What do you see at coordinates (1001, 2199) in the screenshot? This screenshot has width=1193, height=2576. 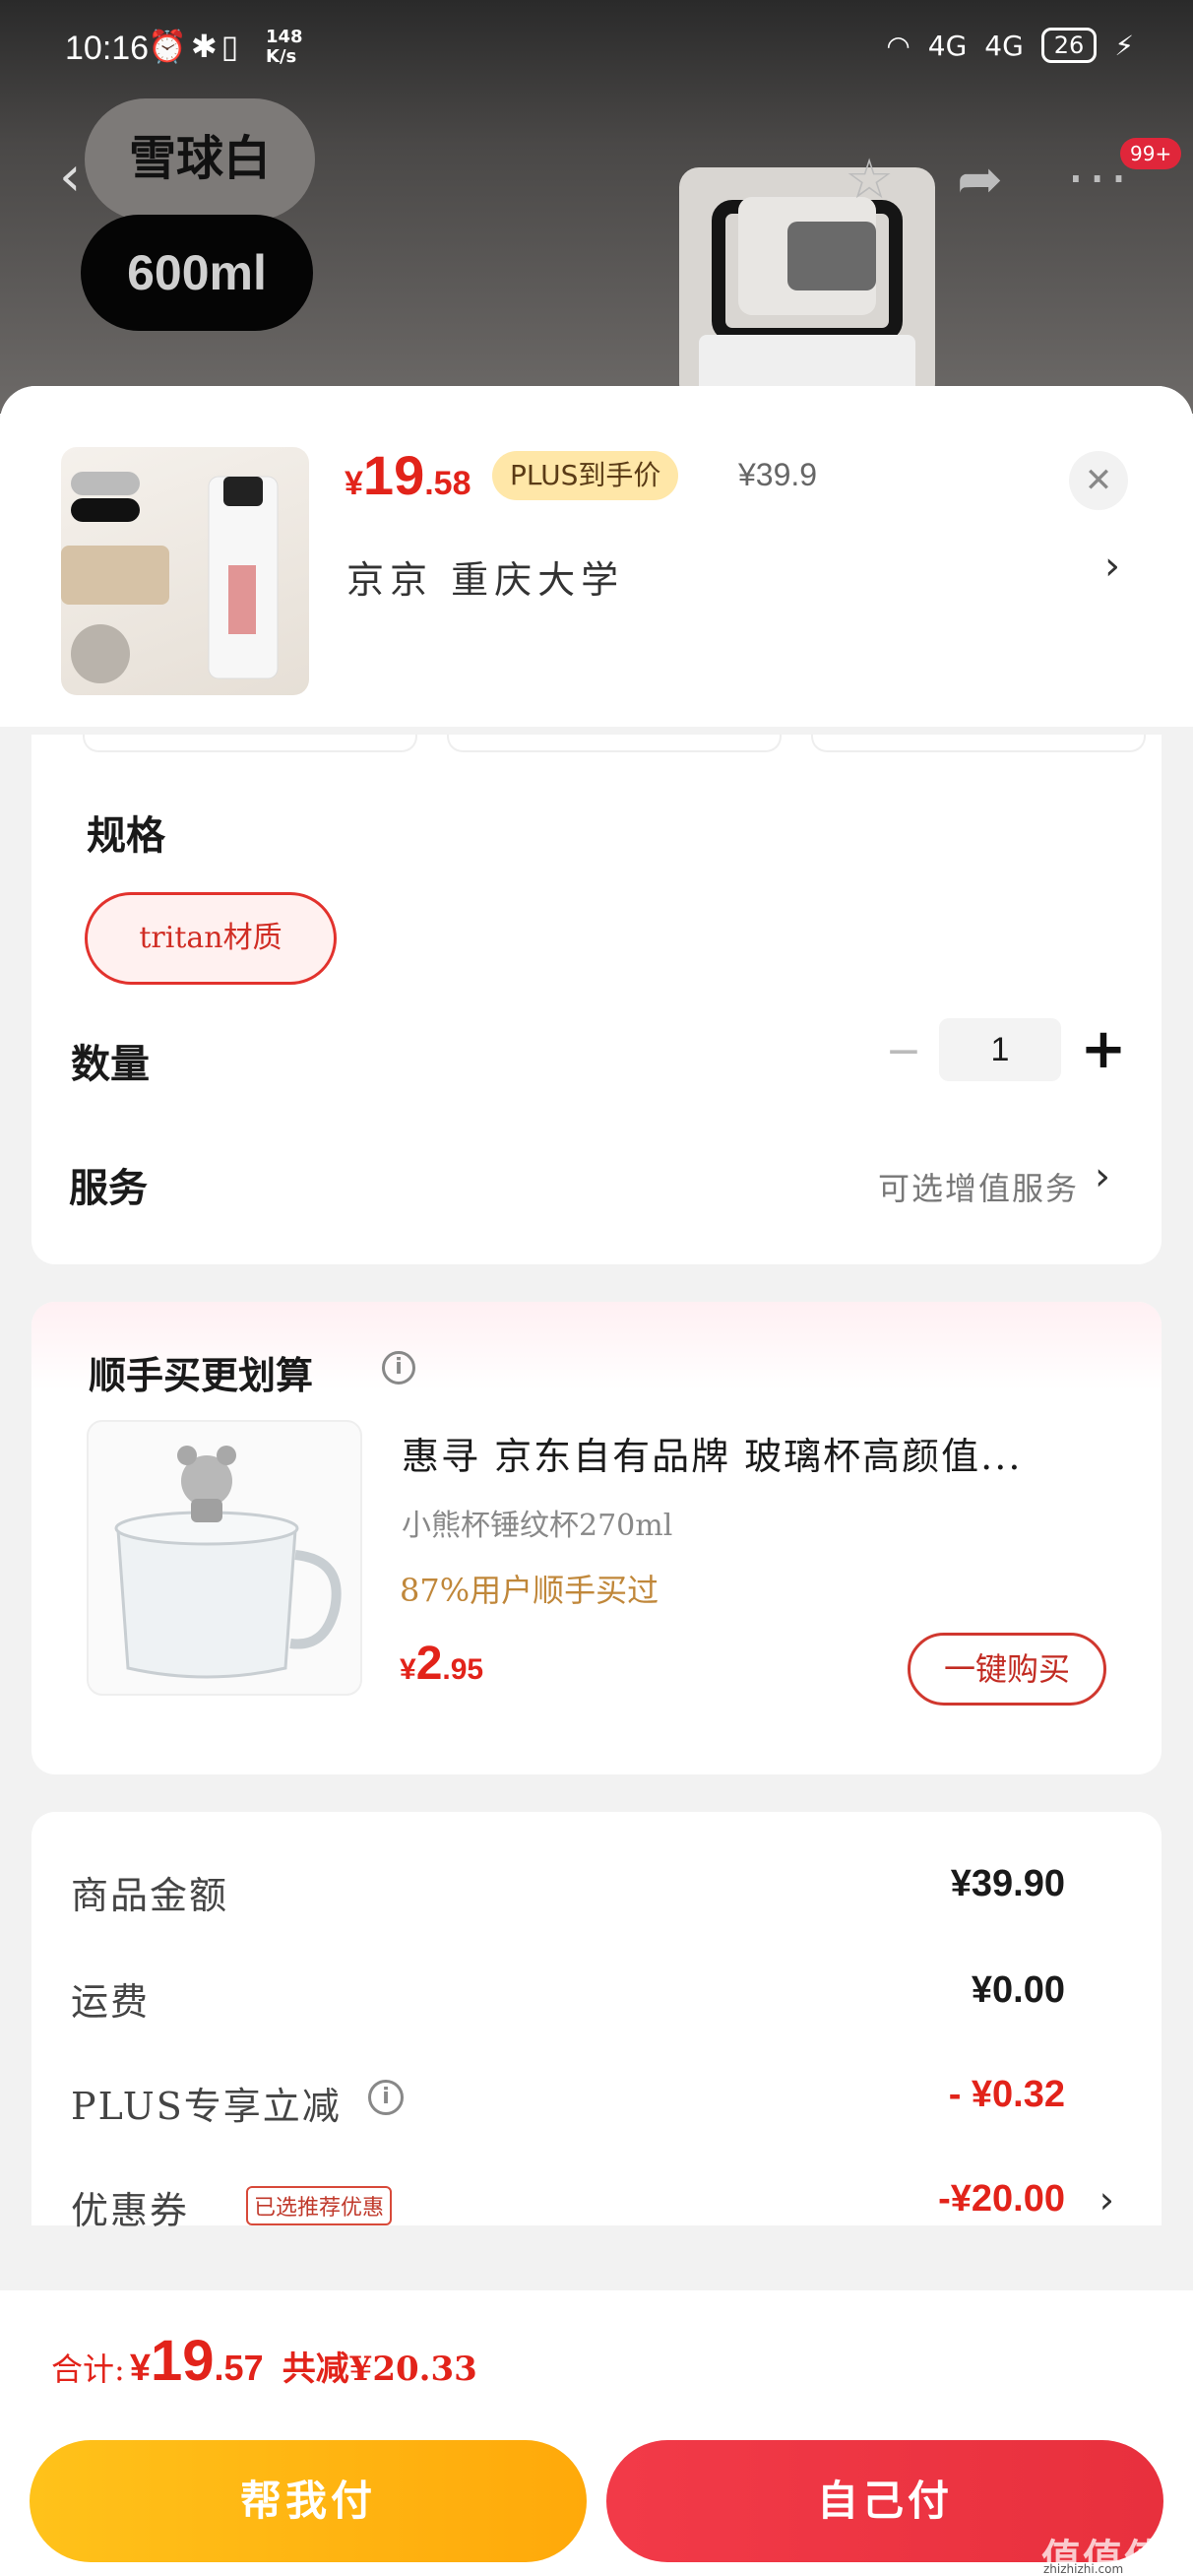 I see `summary-value: -¥20.00` at bounding box center [1001, 2199].